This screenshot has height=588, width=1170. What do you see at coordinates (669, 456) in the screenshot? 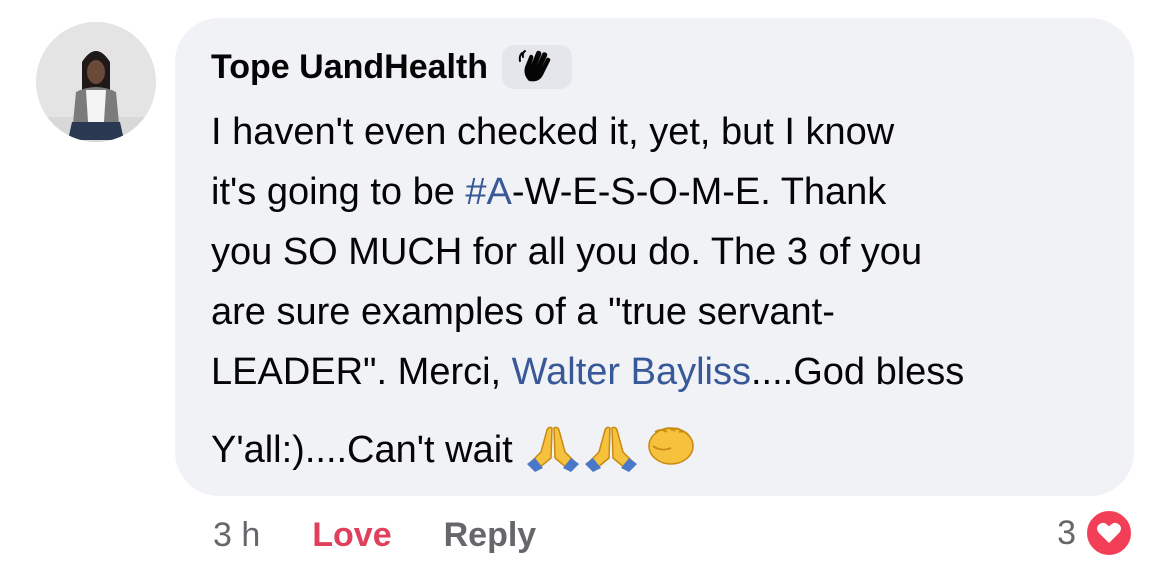
I see `oncoming-fist-icon` at bounding box center [669, 456].